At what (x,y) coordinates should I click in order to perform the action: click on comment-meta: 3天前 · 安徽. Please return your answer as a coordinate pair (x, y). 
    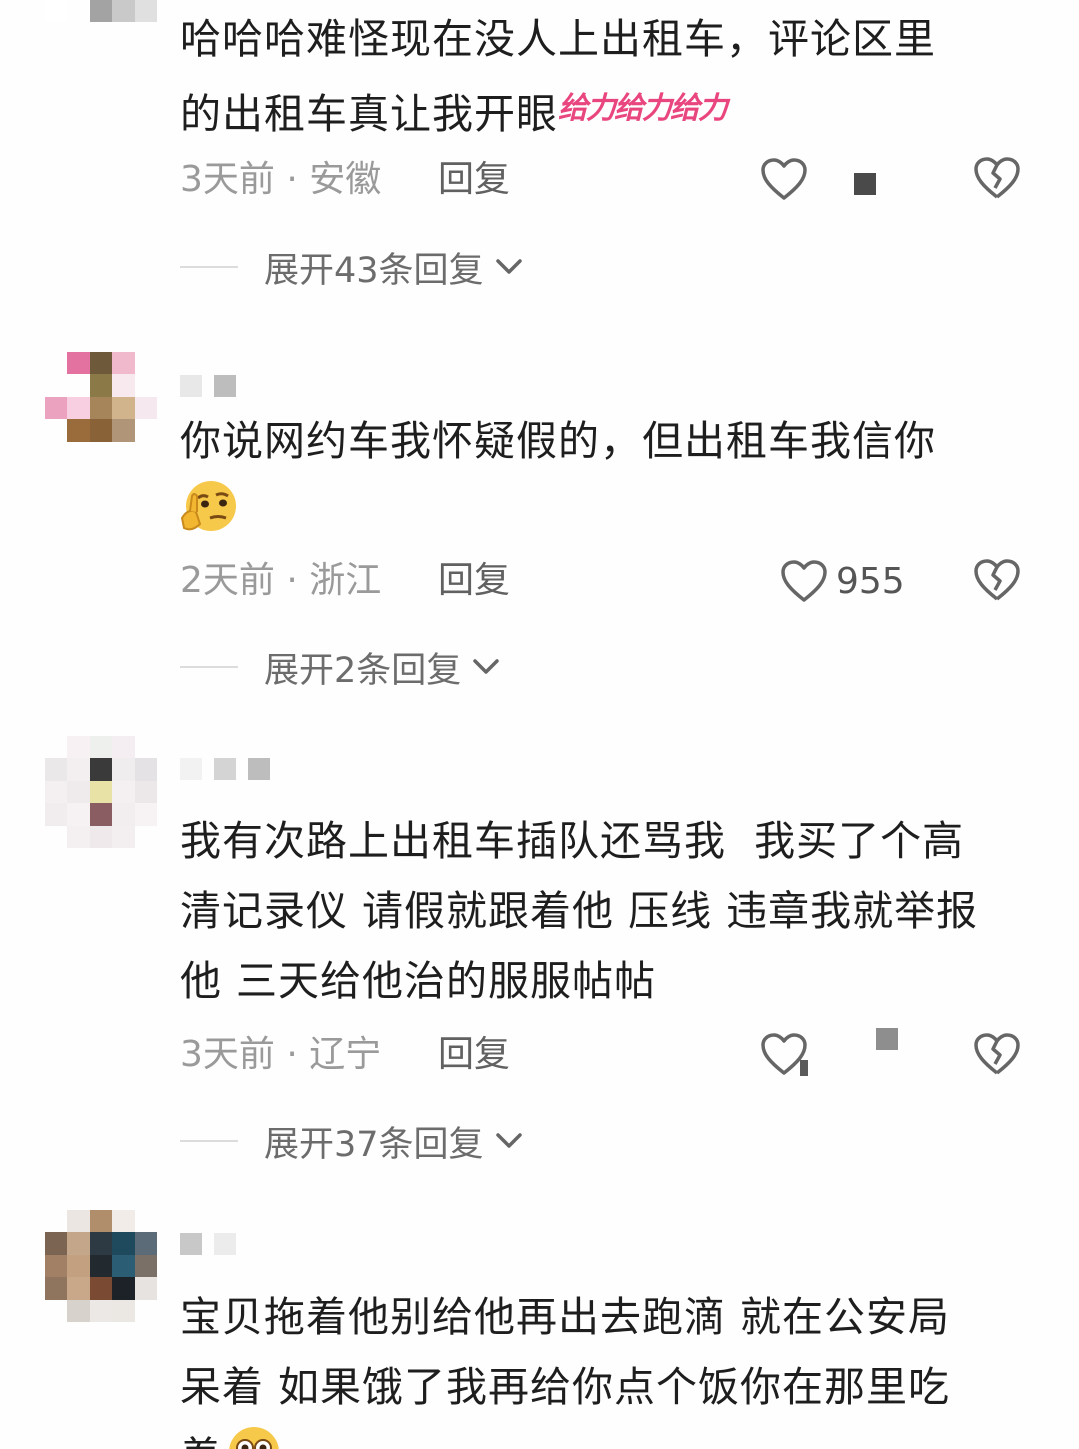
    Looking at the image, I should click on (281, 179).